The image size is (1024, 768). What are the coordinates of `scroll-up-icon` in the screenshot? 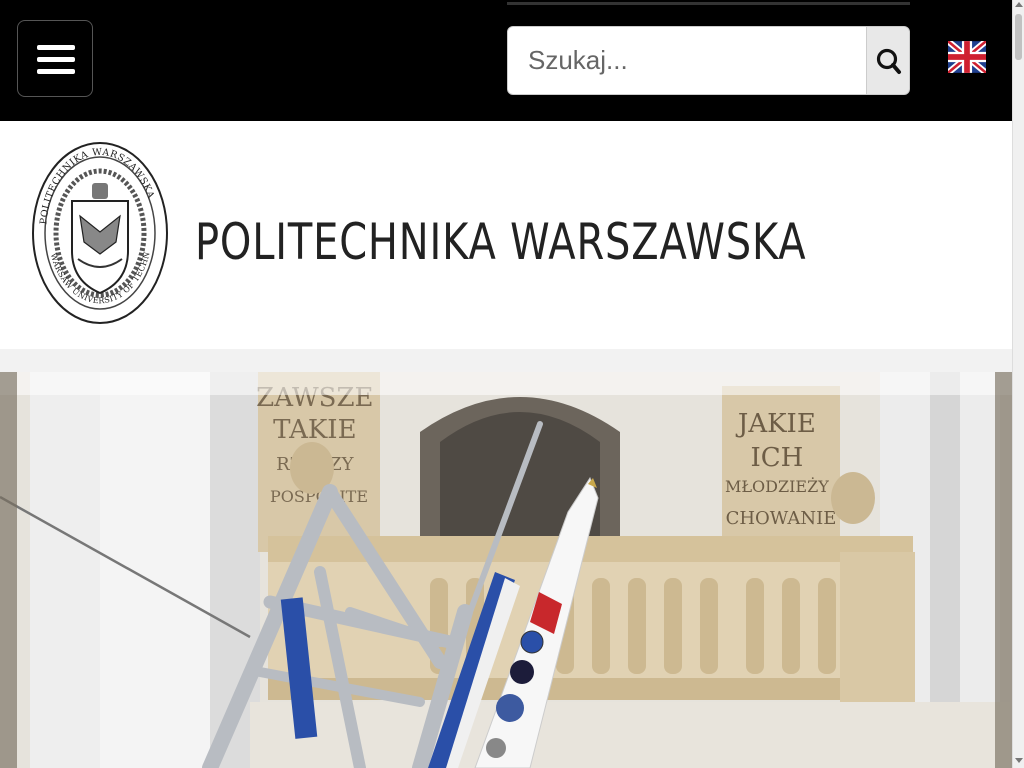 It's located at (1019, 4).